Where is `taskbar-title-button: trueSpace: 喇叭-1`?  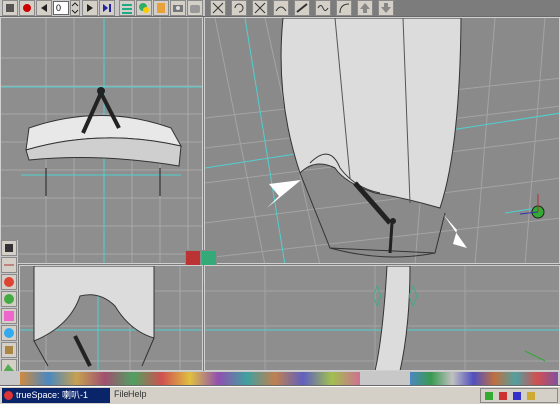 taskbar-title-button: trueSpace: 喇叭-1 is located at coordinates (56, 395).